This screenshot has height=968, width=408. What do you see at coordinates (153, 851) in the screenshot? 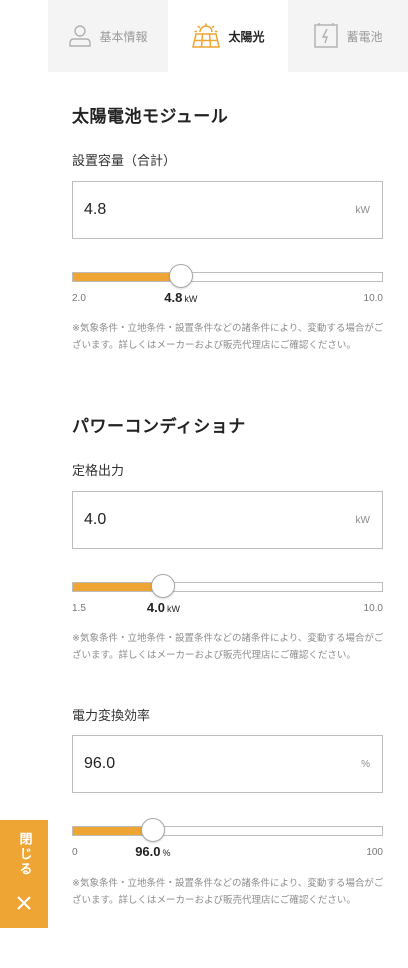
I see `slider-current-label: 96.0%` at bounding box center [153, 851].